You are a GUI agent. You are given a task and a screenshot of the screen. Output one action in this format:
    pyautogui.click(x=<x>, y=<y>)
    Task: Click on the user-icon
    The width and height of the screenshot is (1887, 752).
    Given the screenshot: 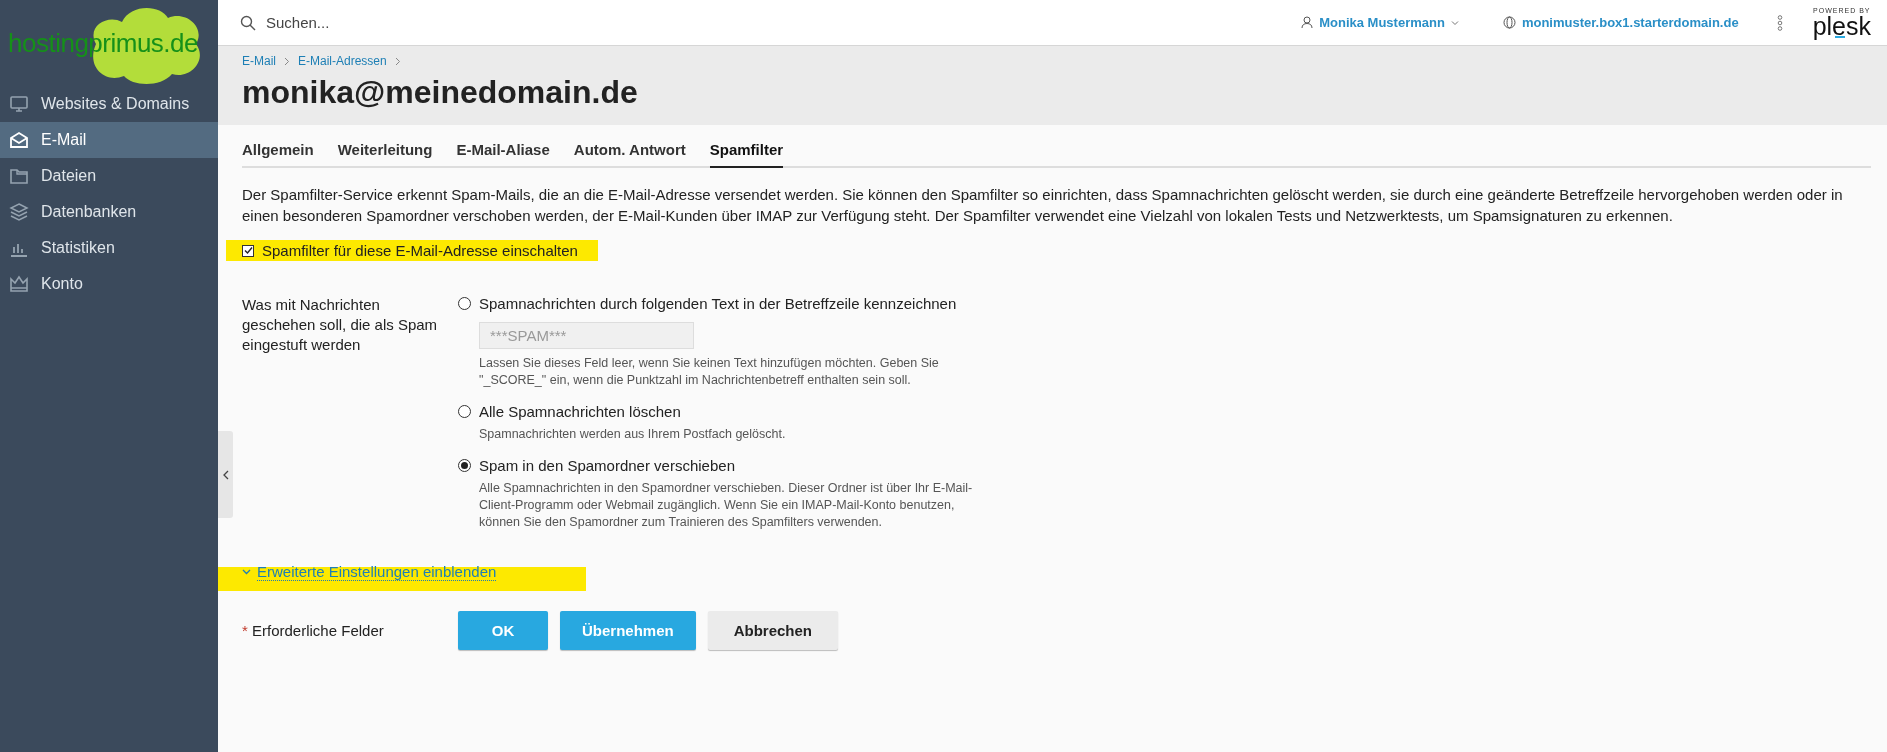 What is the action you would take?
    pyautogui.click(x=1307, y=22)
    